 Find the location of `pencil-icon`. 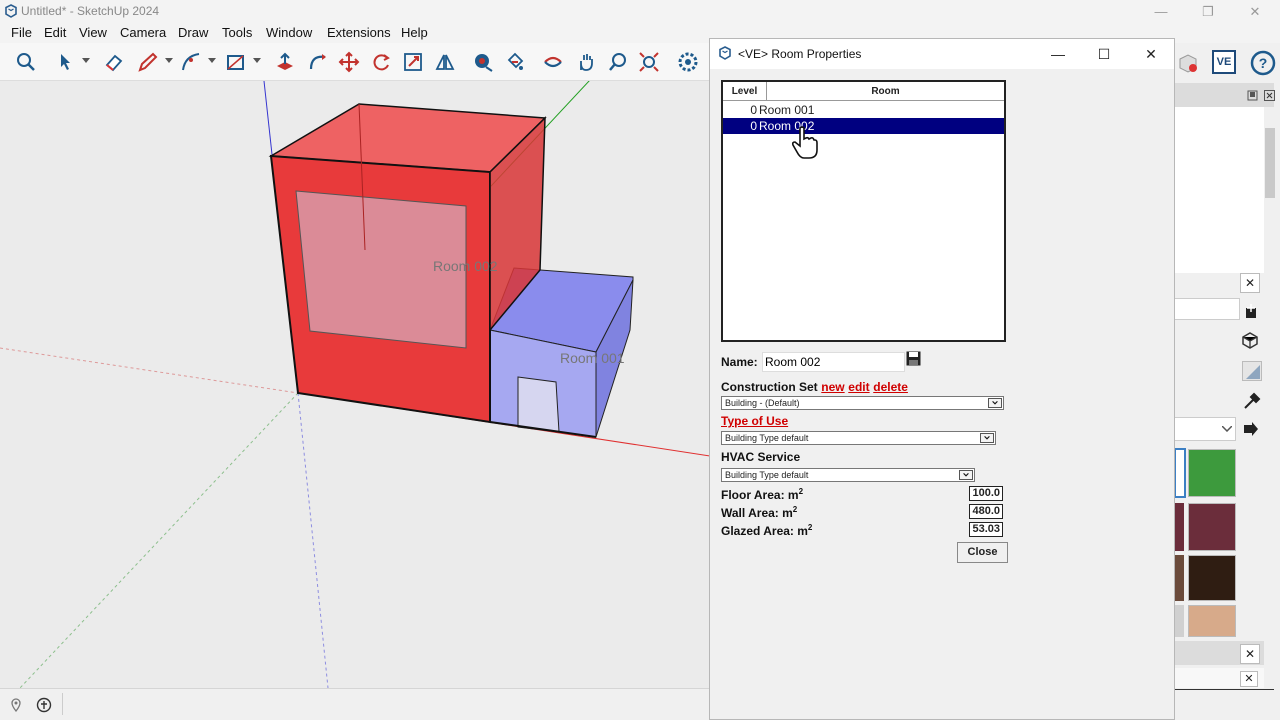

pencil-icon is located at coordinates (148, 62).